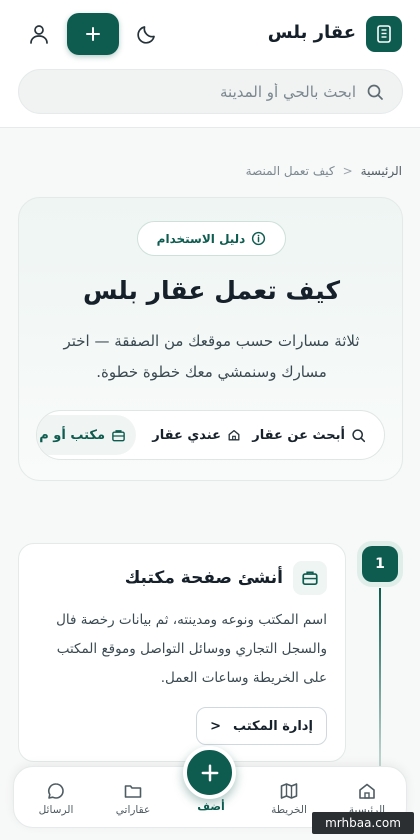 Image resolution: width=420 pixels, height=840 pixels. I want to click on moon-icon, so click(146, 35).